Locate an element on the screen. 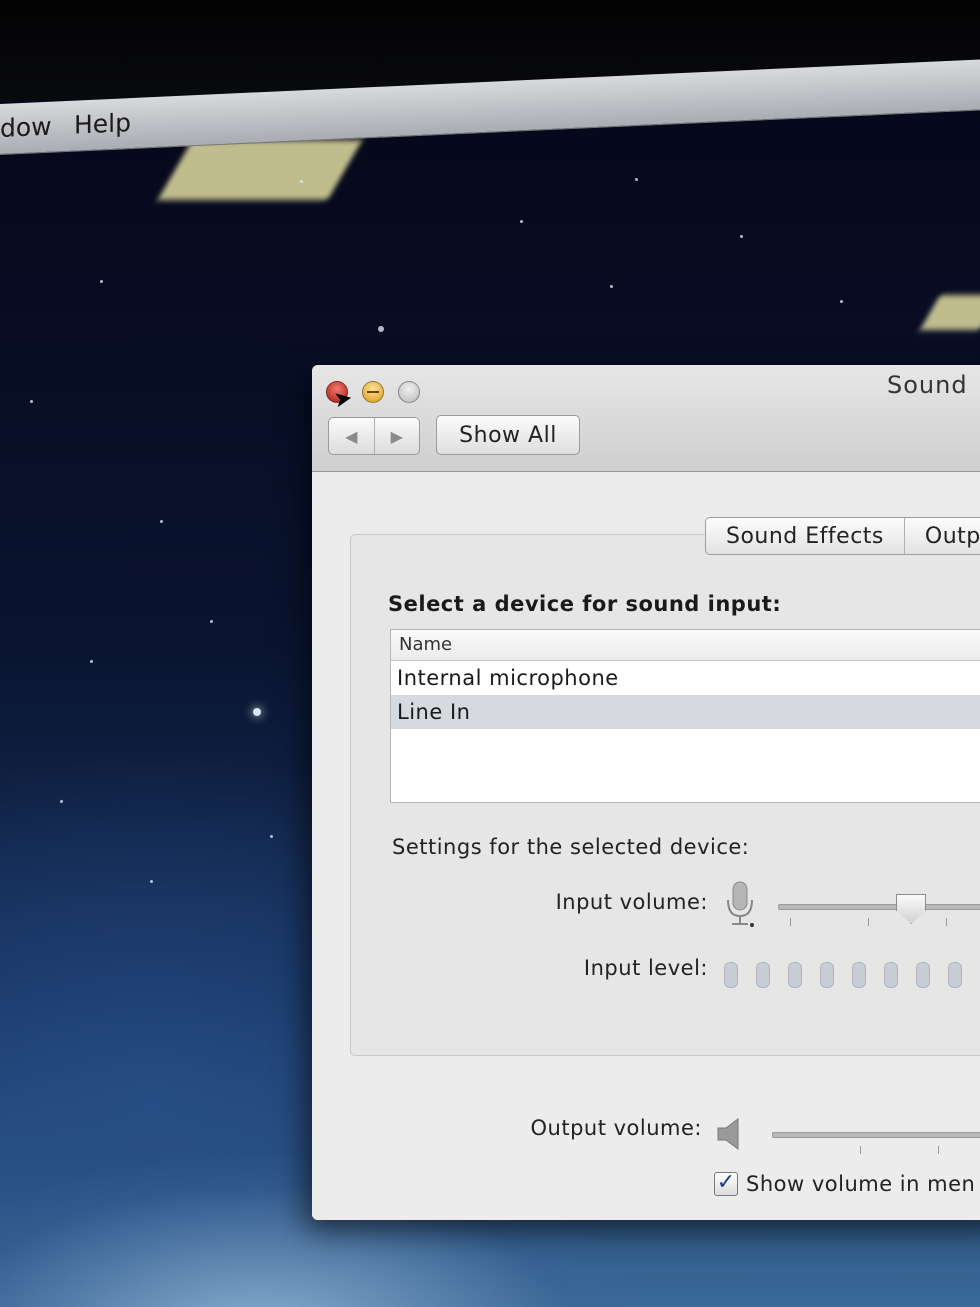  show-volume-checkbox: ✓ is located at coordinates (726, 1184).